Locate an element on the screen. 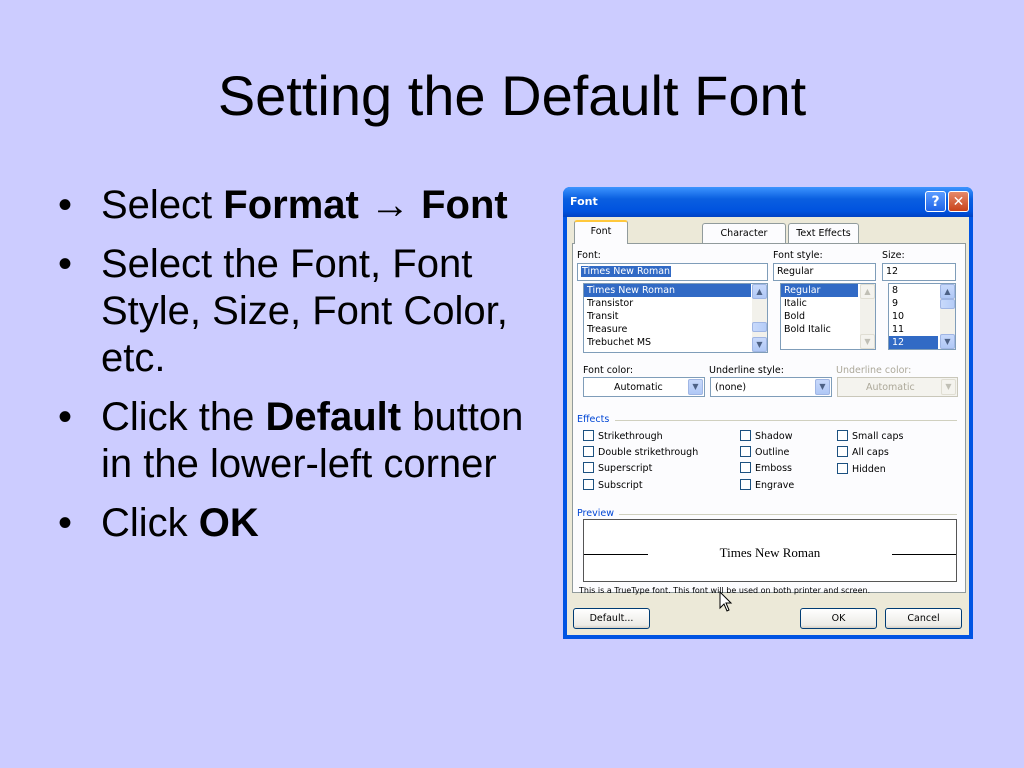  font-color-dropdown: Automatic ▼ is located at coordinates (644, 387).